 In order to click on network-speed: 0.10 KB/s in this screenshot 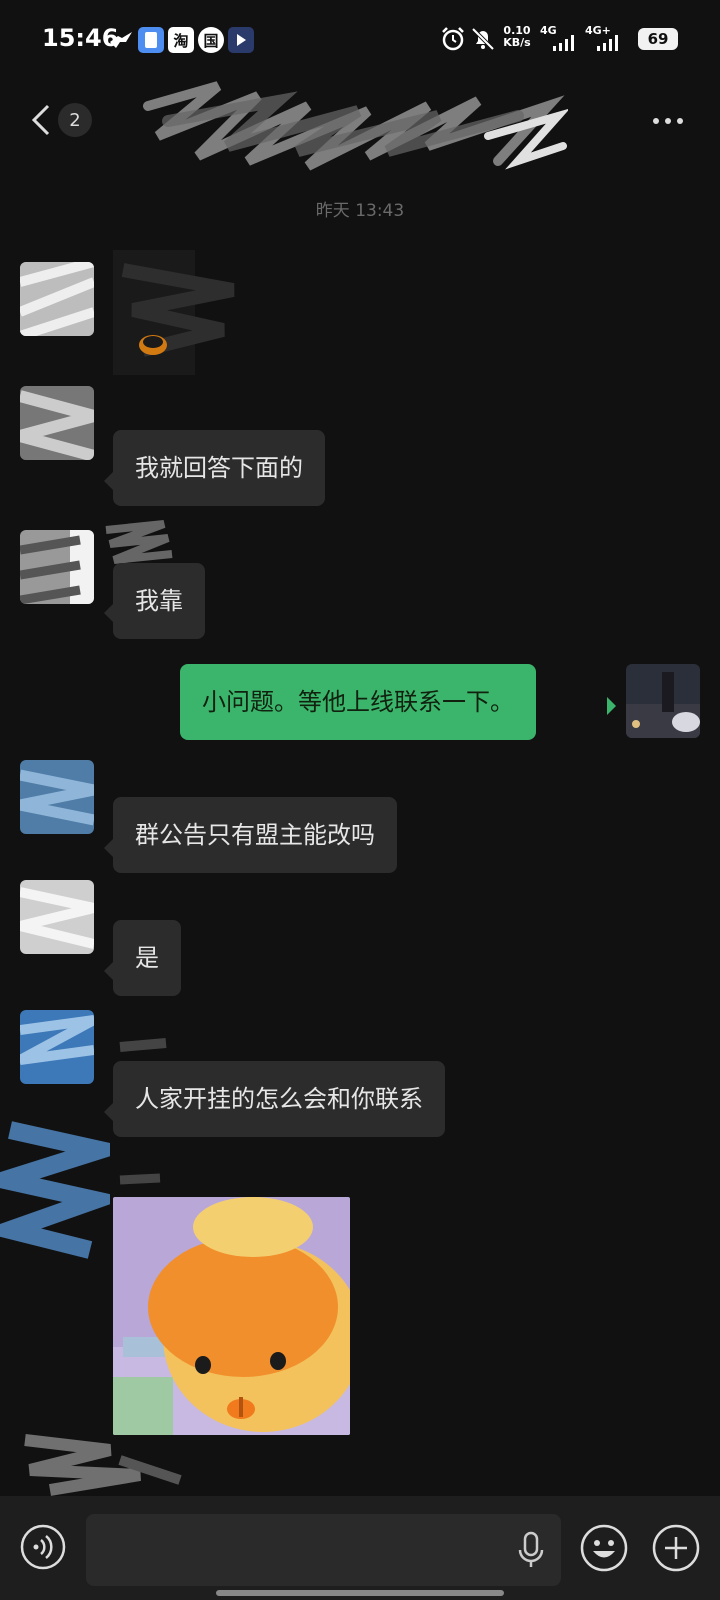, I will do `click(517, 37)`.